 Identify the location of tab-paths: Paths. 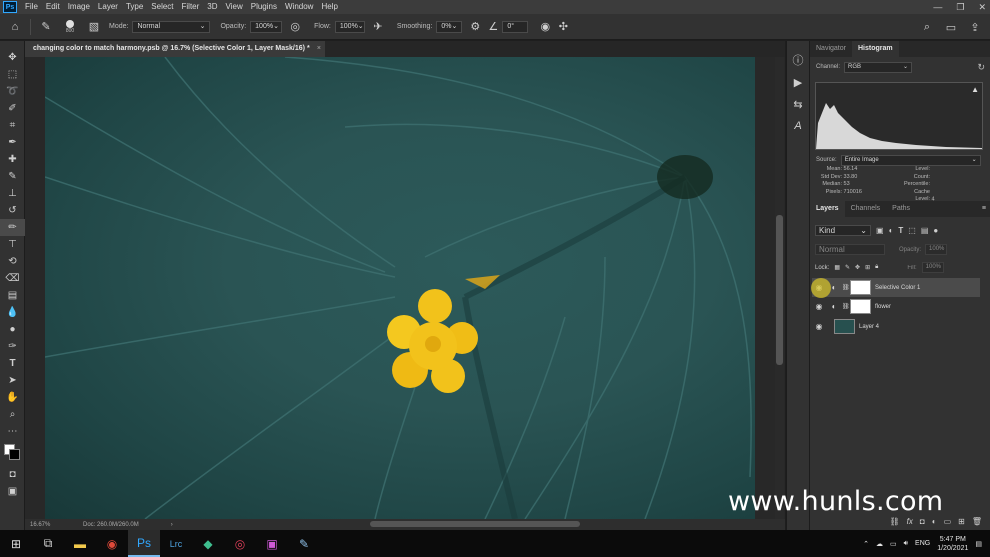
(901, 209).